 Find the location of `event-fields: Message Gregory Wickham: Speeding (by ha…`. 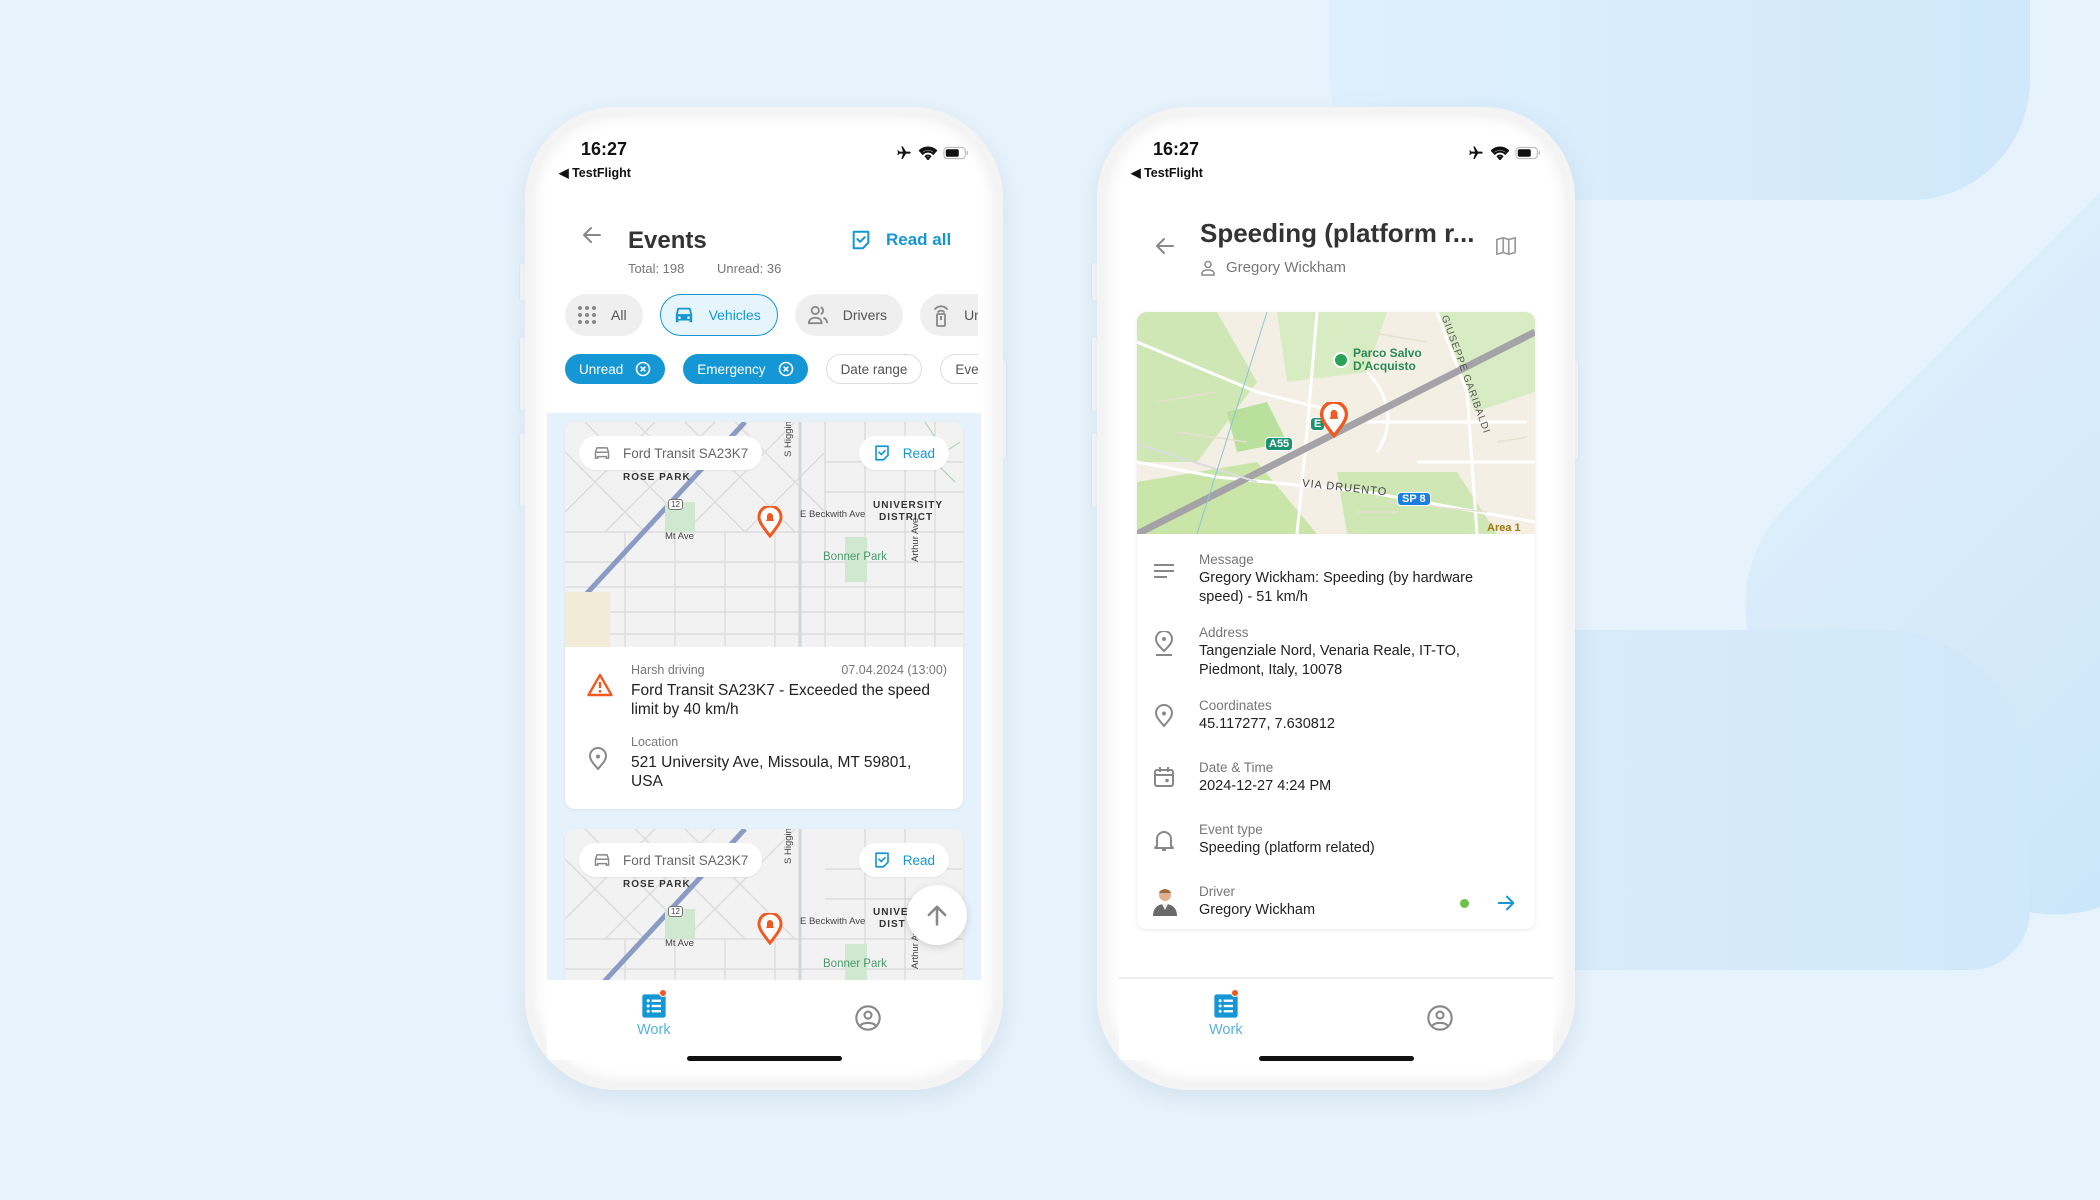

event-fields: Message Gregory Wickham: Speeding (by ha… is located at coordinates (1336, 731).